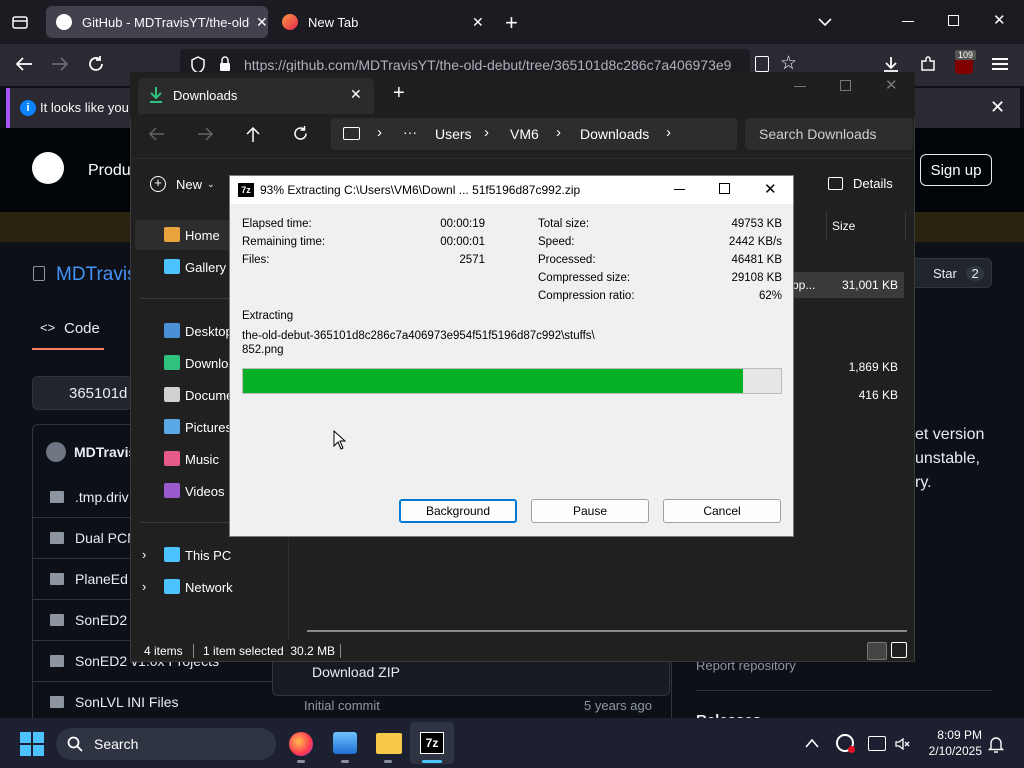  I want to click on nav-item-label: Music, so click(202, 459).